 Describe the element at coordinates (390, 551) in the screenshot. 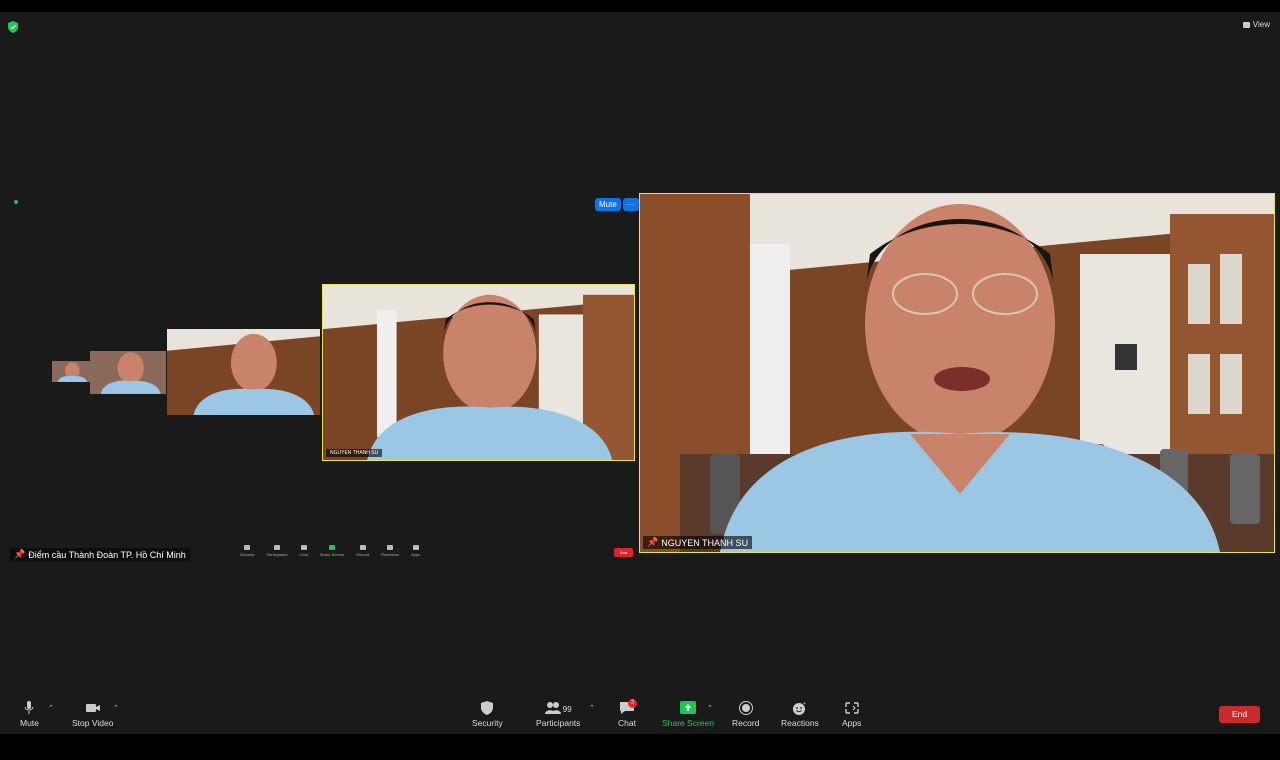

I see `nested-tb-reactions: Reactions` at that location.